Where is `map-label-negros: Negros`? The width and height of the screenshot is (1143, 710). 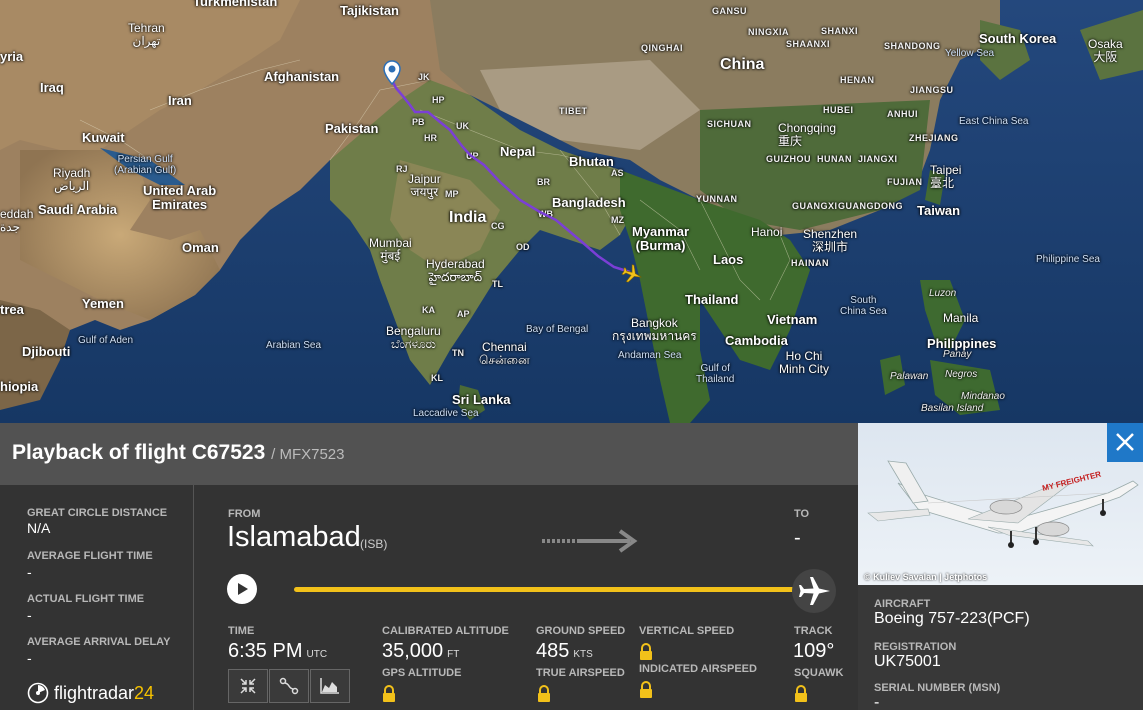 map-label-negros: Negros is located at coordinates (961, 374).